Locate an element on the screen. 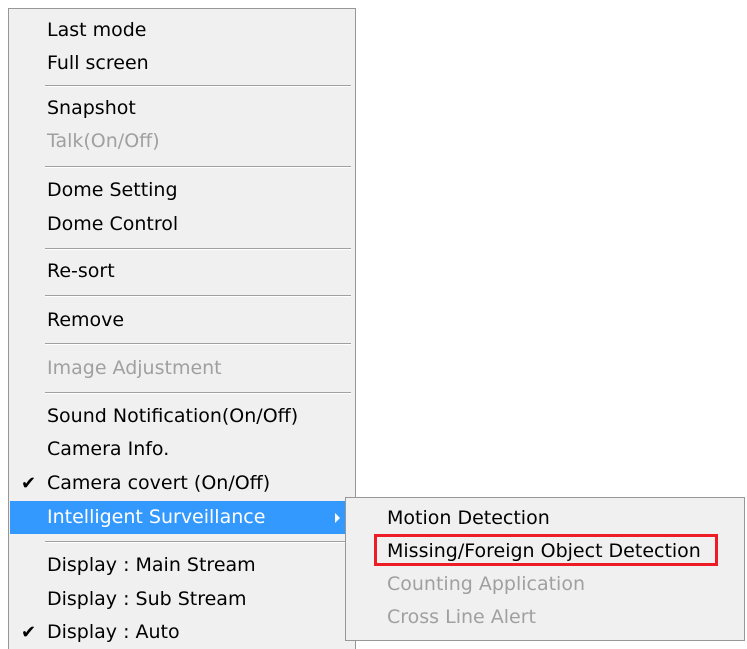 The height and width of the screenshot is (649, 747). menu-item-camera-covert: ✔ Camera covert (On/Off) is located at coordinates (182, 483).